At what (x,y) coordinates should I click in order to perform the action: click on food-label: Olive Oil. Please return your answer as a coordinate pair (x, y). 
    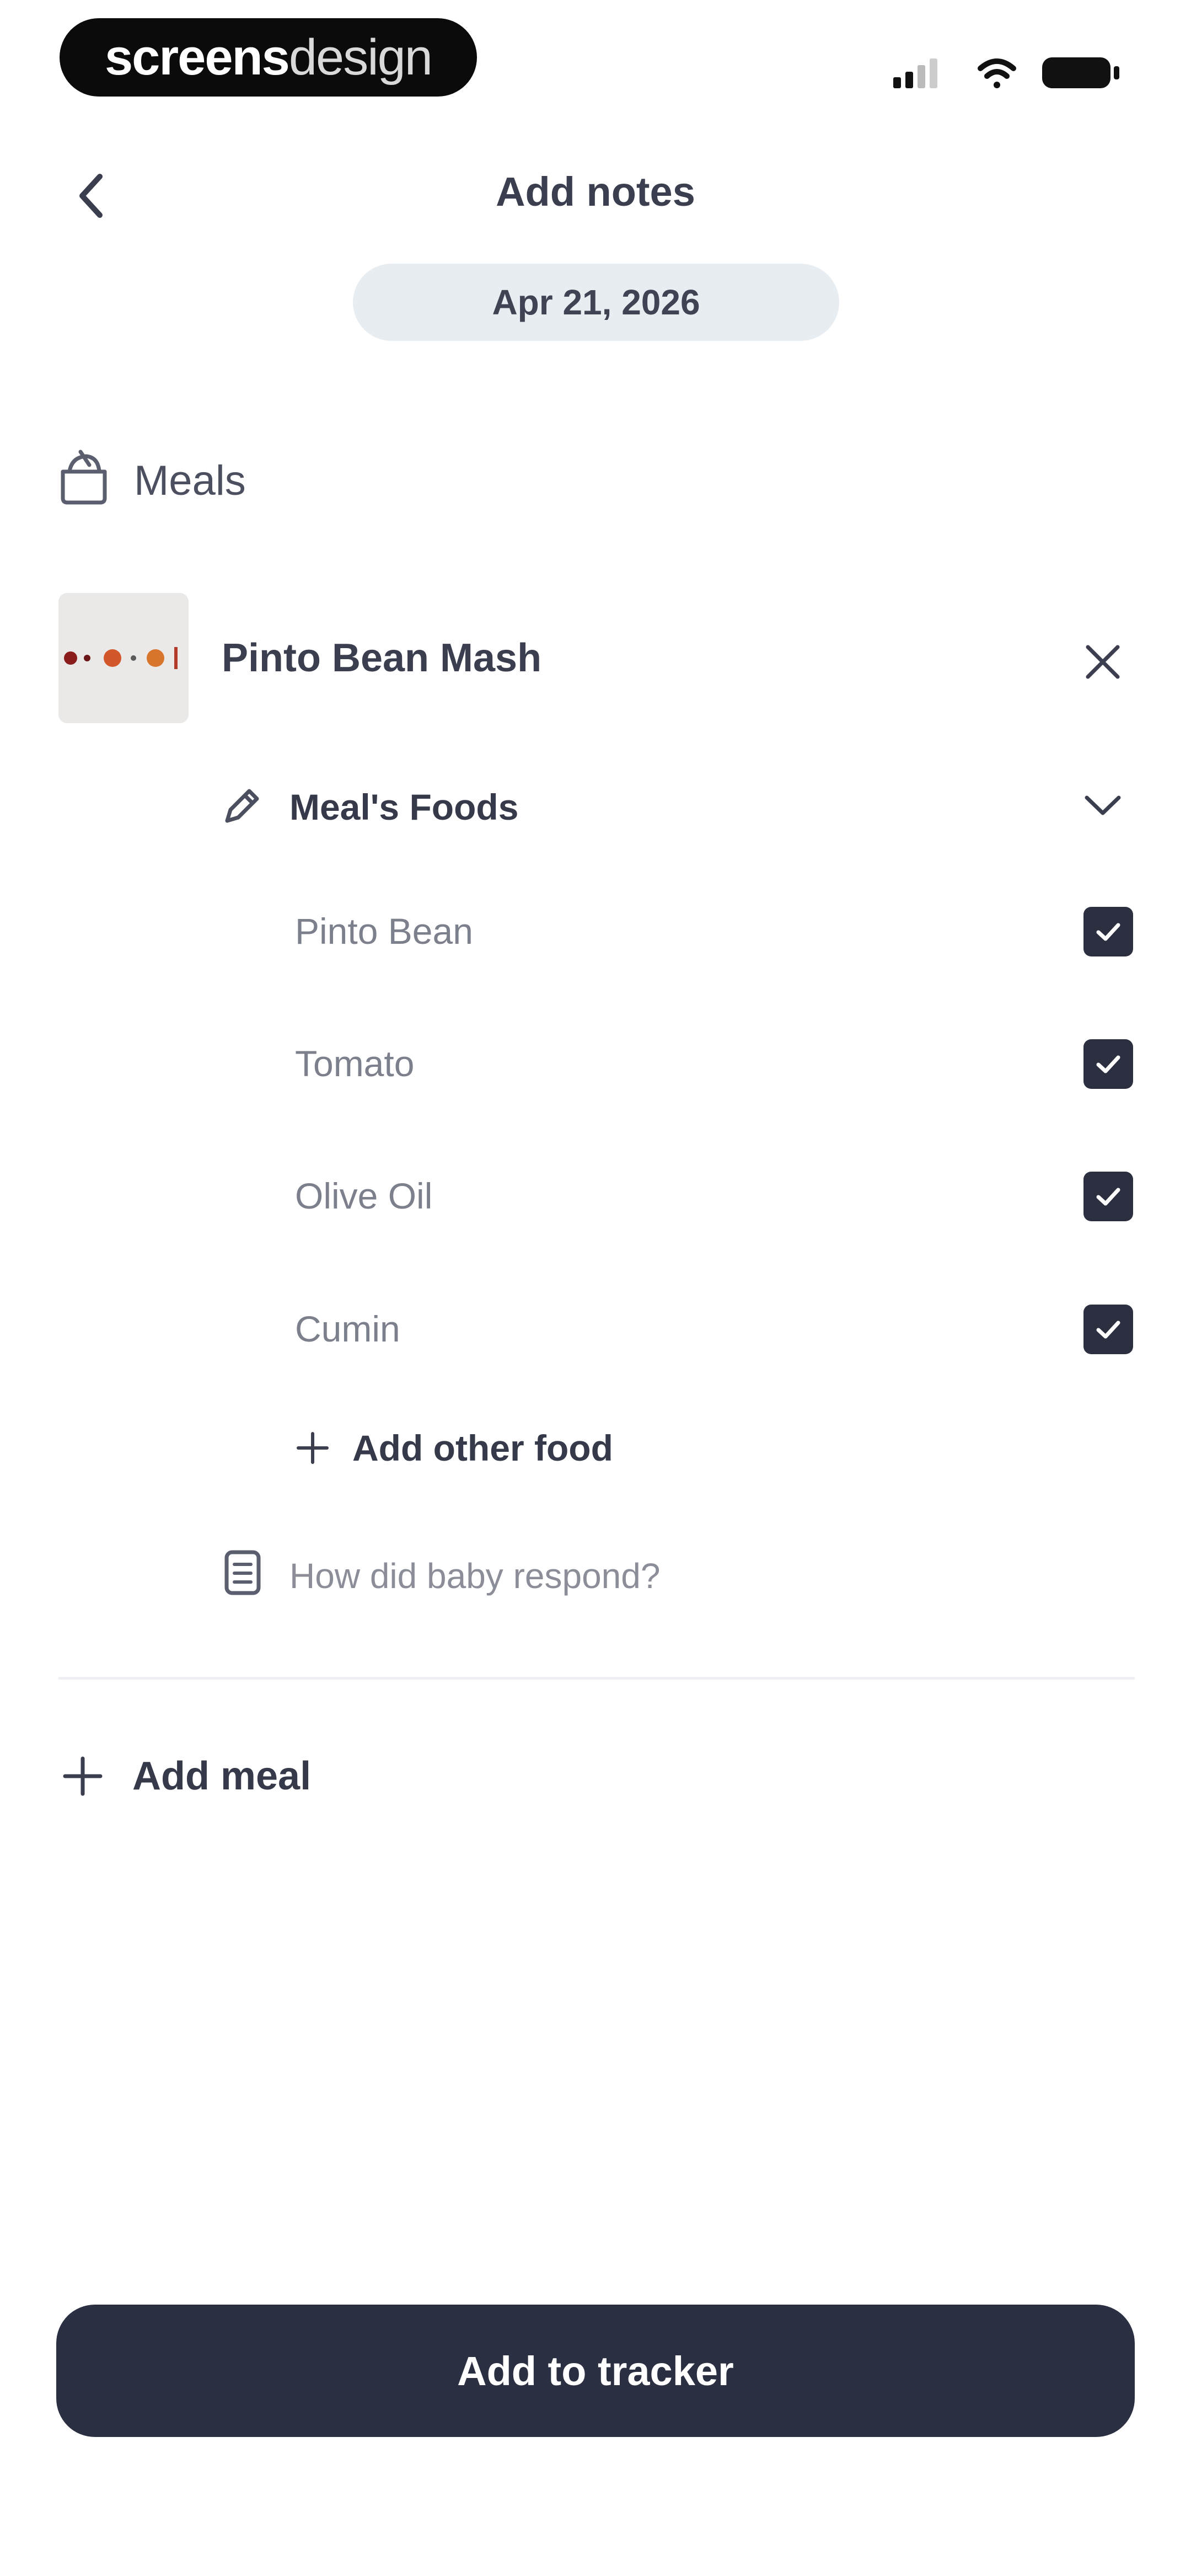
    Looking at the image, I should click on (364, 1195).